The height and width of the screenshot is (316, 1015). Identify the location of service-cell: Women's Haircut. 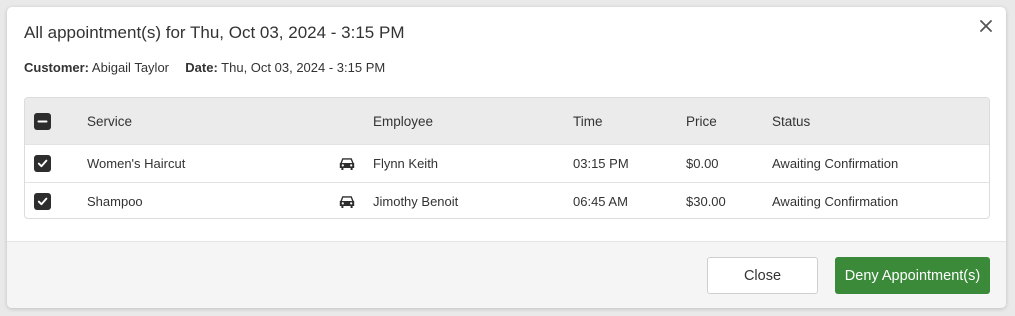
(136, 163).